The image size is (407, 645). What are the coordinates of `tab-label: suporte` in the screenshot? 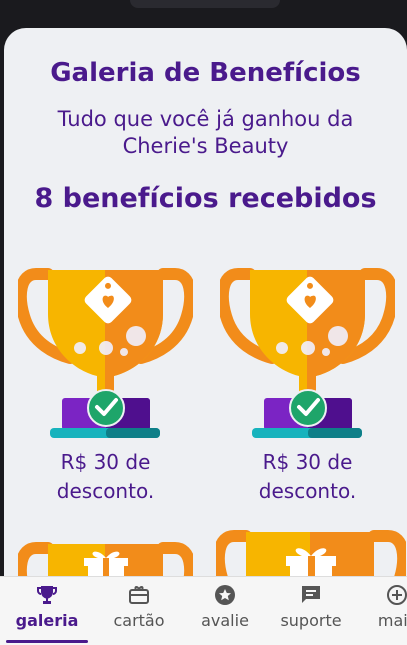 It's located at (311, 620).